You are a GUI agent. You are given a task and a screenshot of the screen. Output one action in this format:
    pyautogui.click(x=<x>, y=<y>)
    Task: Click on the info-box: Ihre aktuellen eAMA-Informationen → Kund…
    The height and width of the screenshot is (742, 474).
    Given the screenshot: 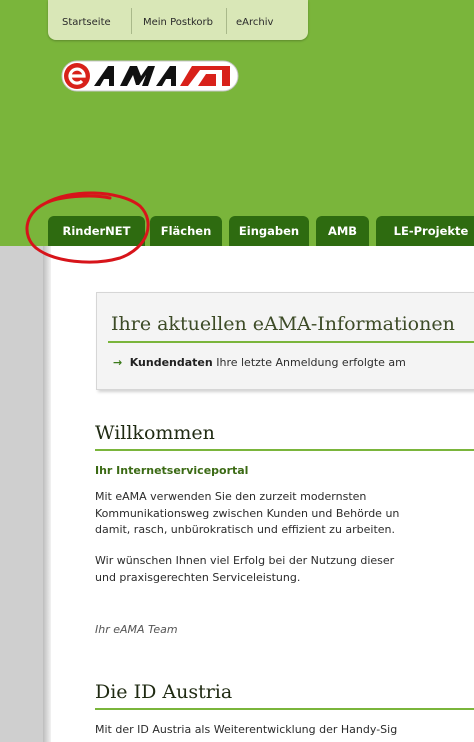 What is the action you would take?
    pyautogui.click(x=285, y=341)
    